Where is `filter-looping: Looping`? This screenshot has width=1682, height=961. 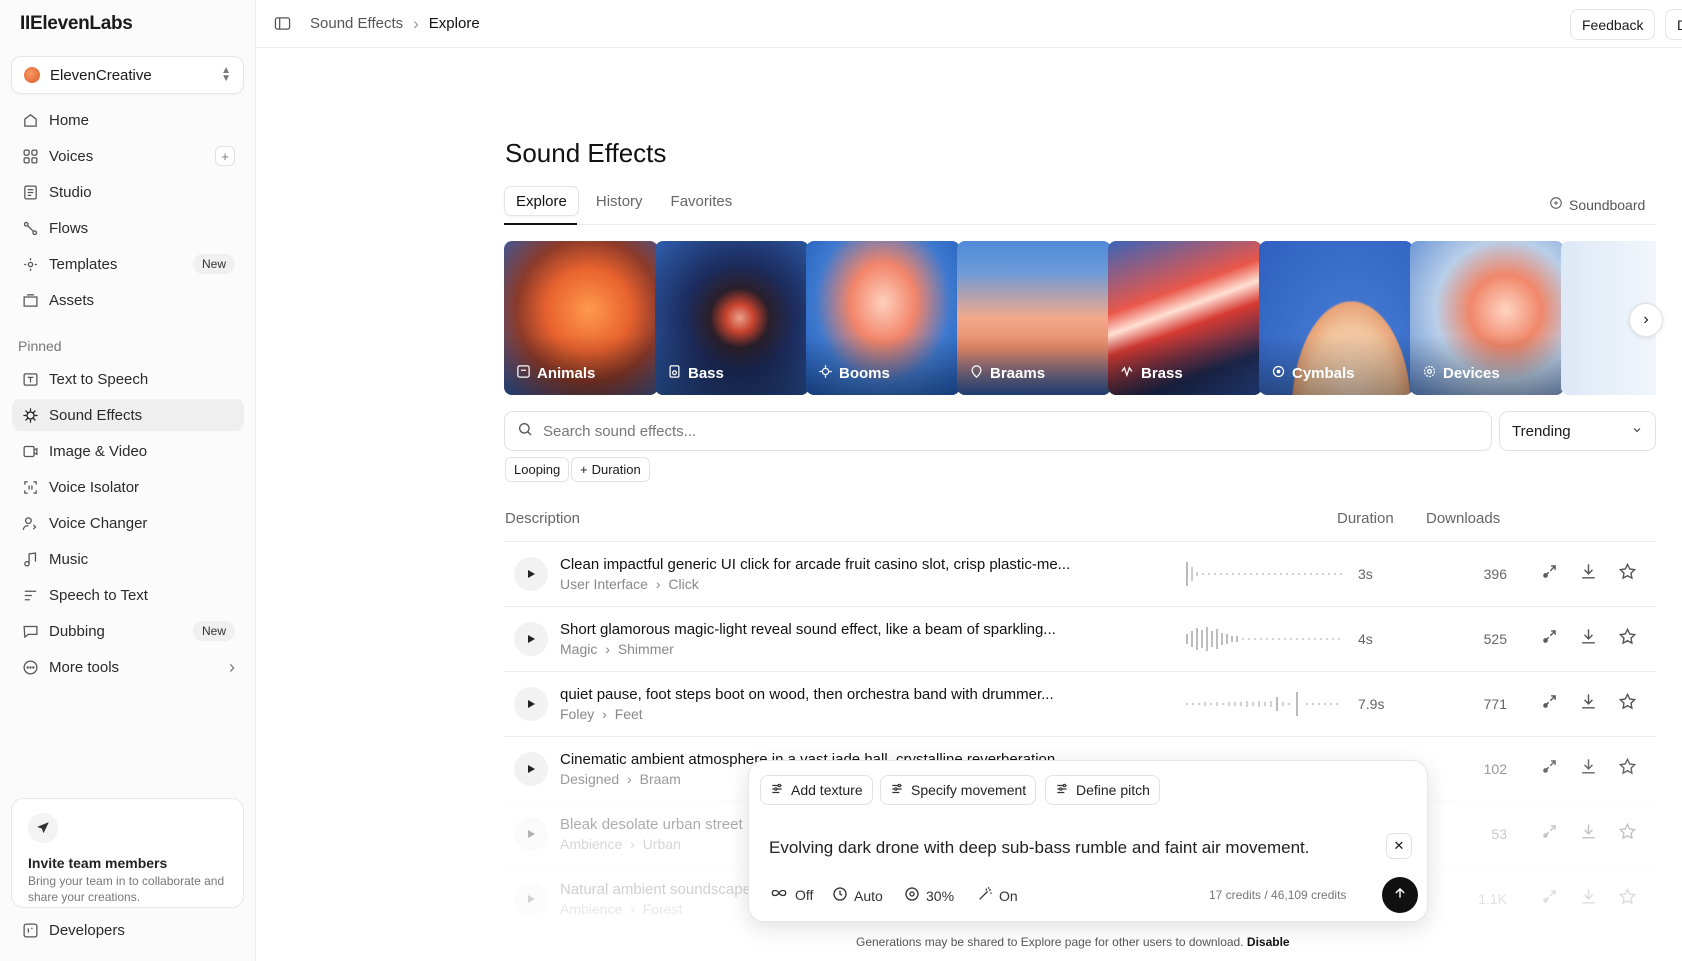
filter-looping: Looping is located at coordinates (537, 469).